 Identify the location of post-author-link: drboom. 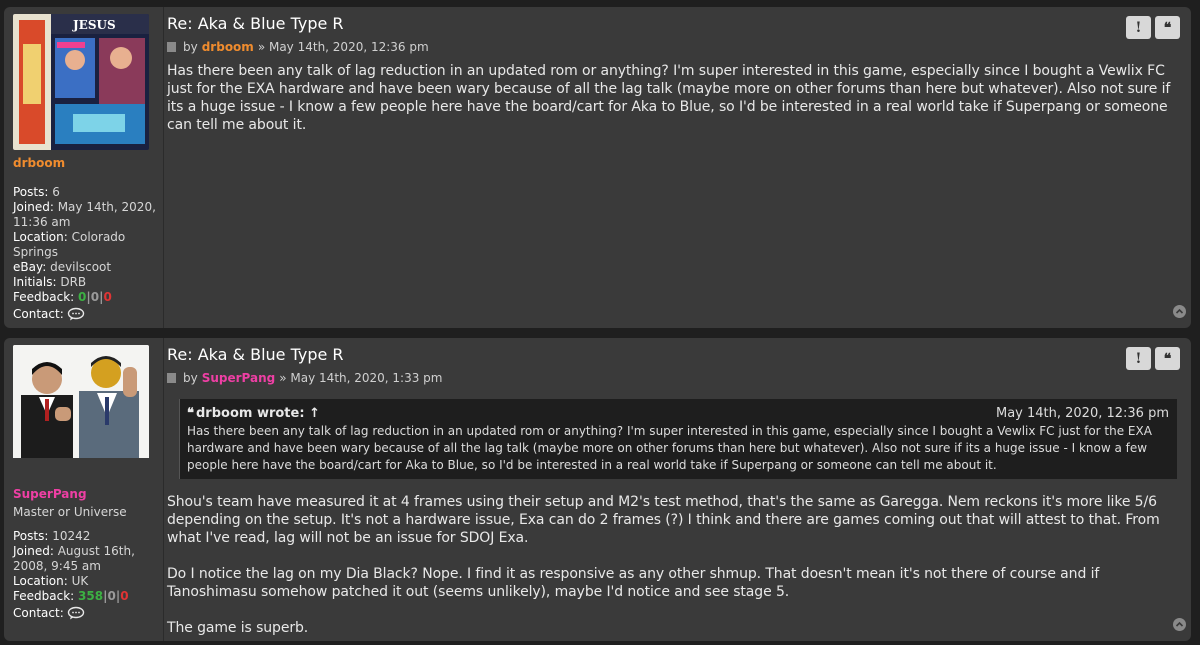
(228, 47).